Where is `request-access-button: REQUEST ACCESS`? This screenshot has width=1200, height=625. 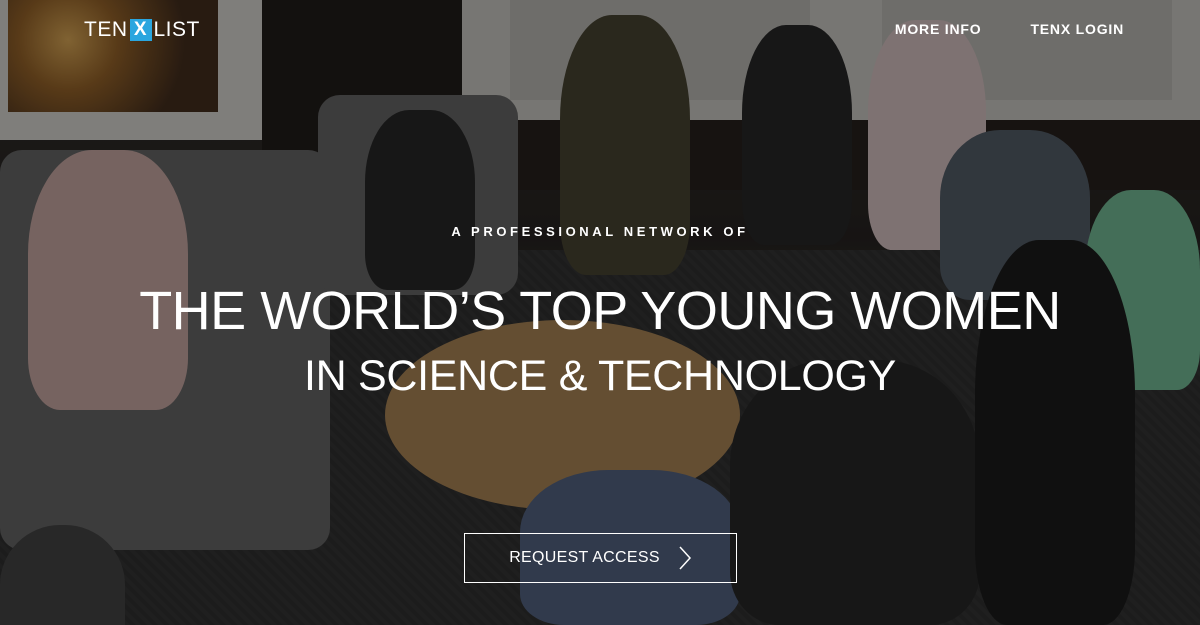 request-access-button: REQUEST ACCESS is located at coordinates (600, 558).